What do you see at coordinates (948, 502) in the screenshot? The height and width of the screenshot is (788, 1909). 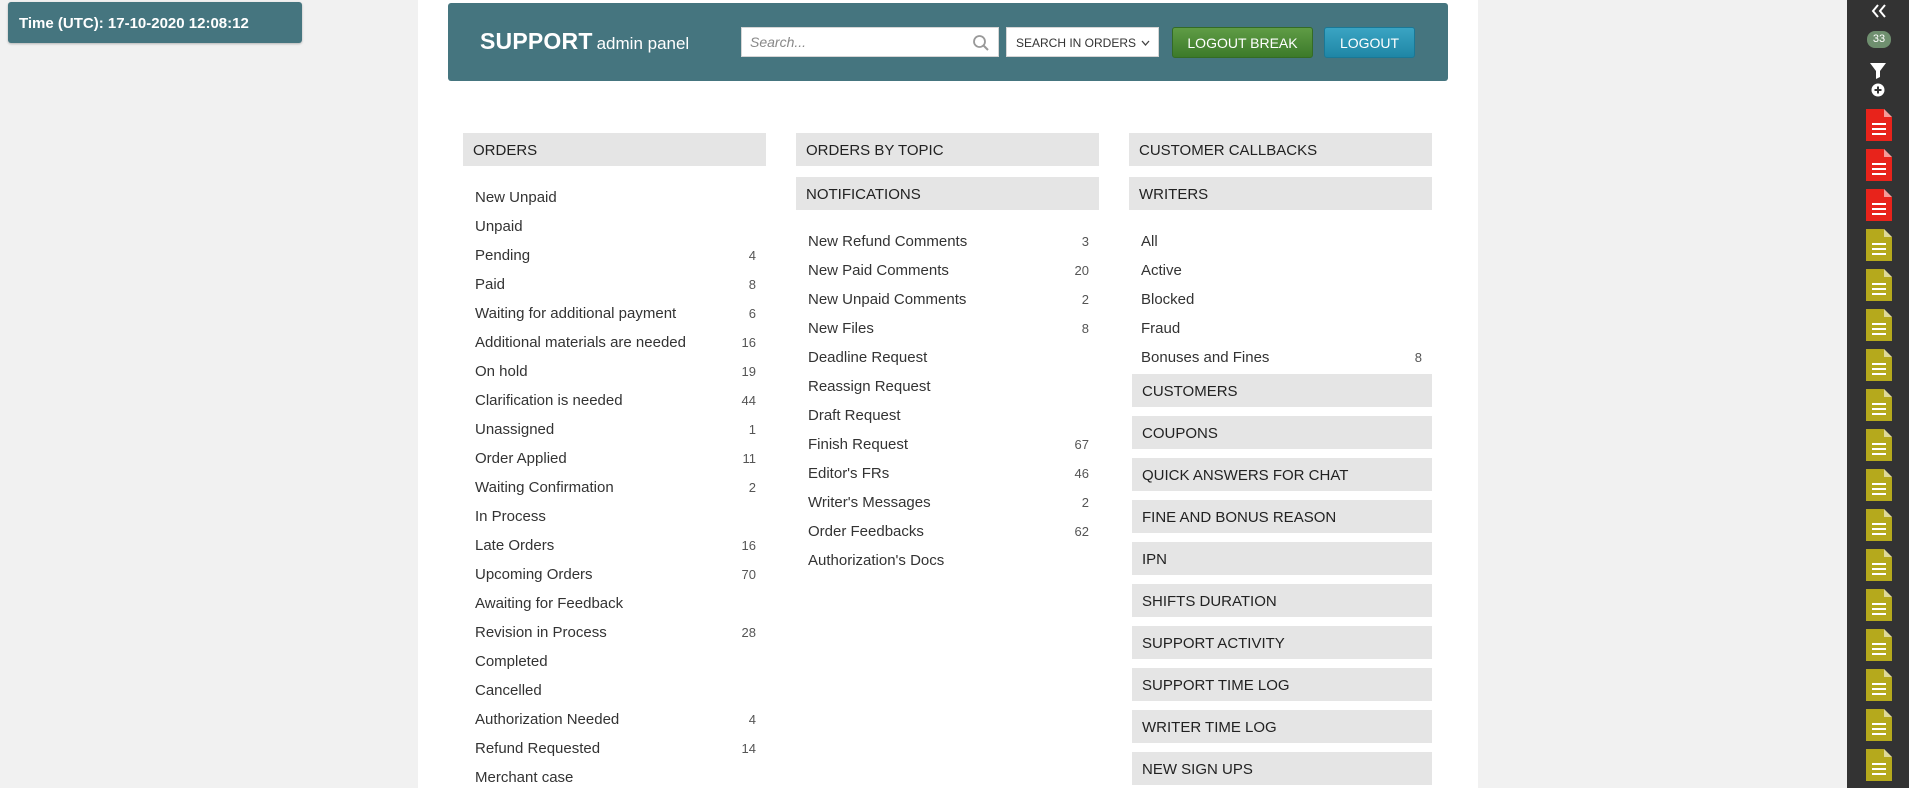 I see `notification-item: Writer's Messages 2` at bounding box center [948, 502].